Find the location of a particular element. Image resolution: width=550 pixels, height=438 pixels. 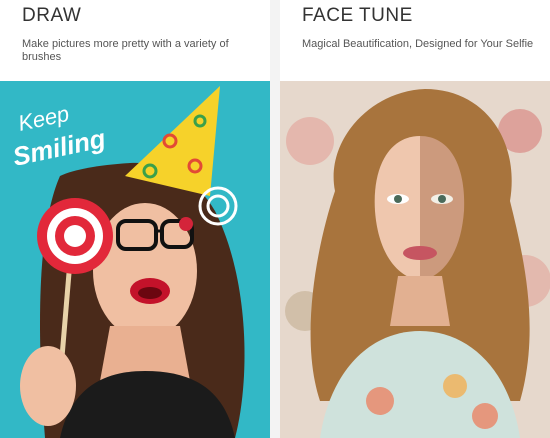

mouth-inner is located at coordinates (150, 293).